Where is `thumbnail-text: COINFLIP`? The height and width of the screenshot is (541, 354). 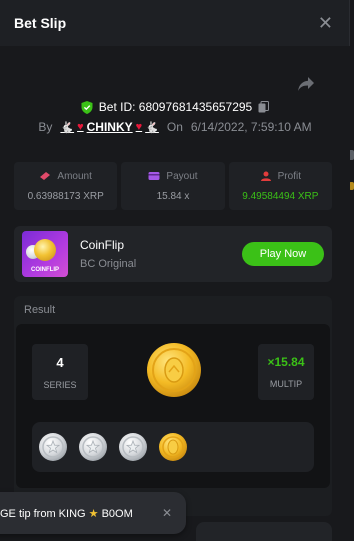
thumbnail-text: COINFLIP is located at coordinates (45, 270).